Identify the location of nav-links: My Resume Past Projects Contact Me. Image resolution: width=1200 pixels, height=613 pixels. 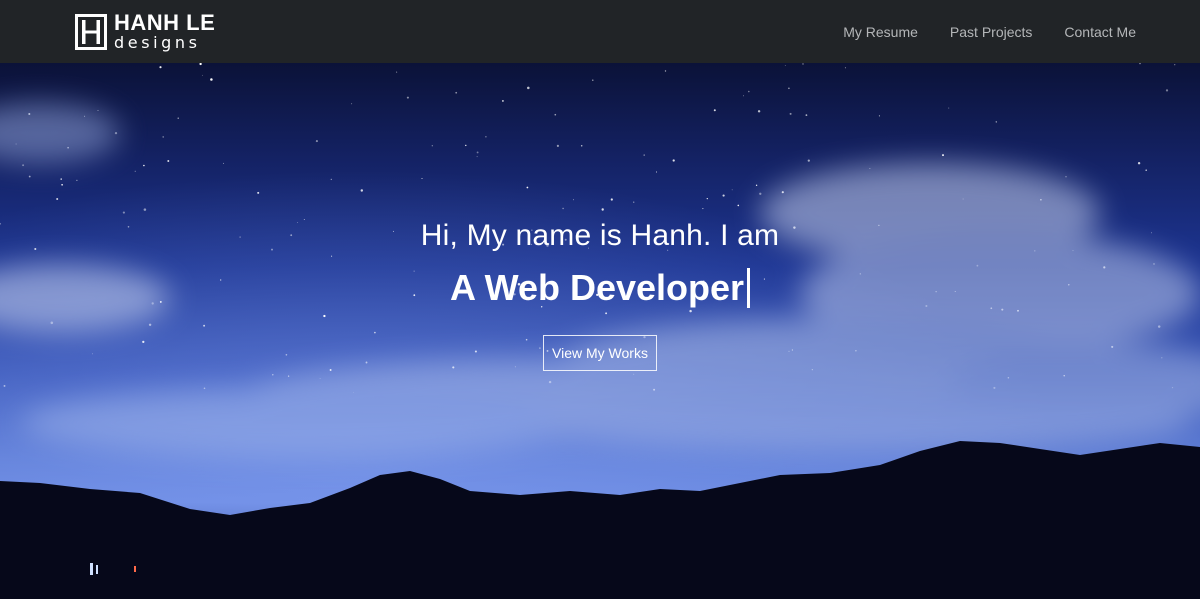
(973, 32).